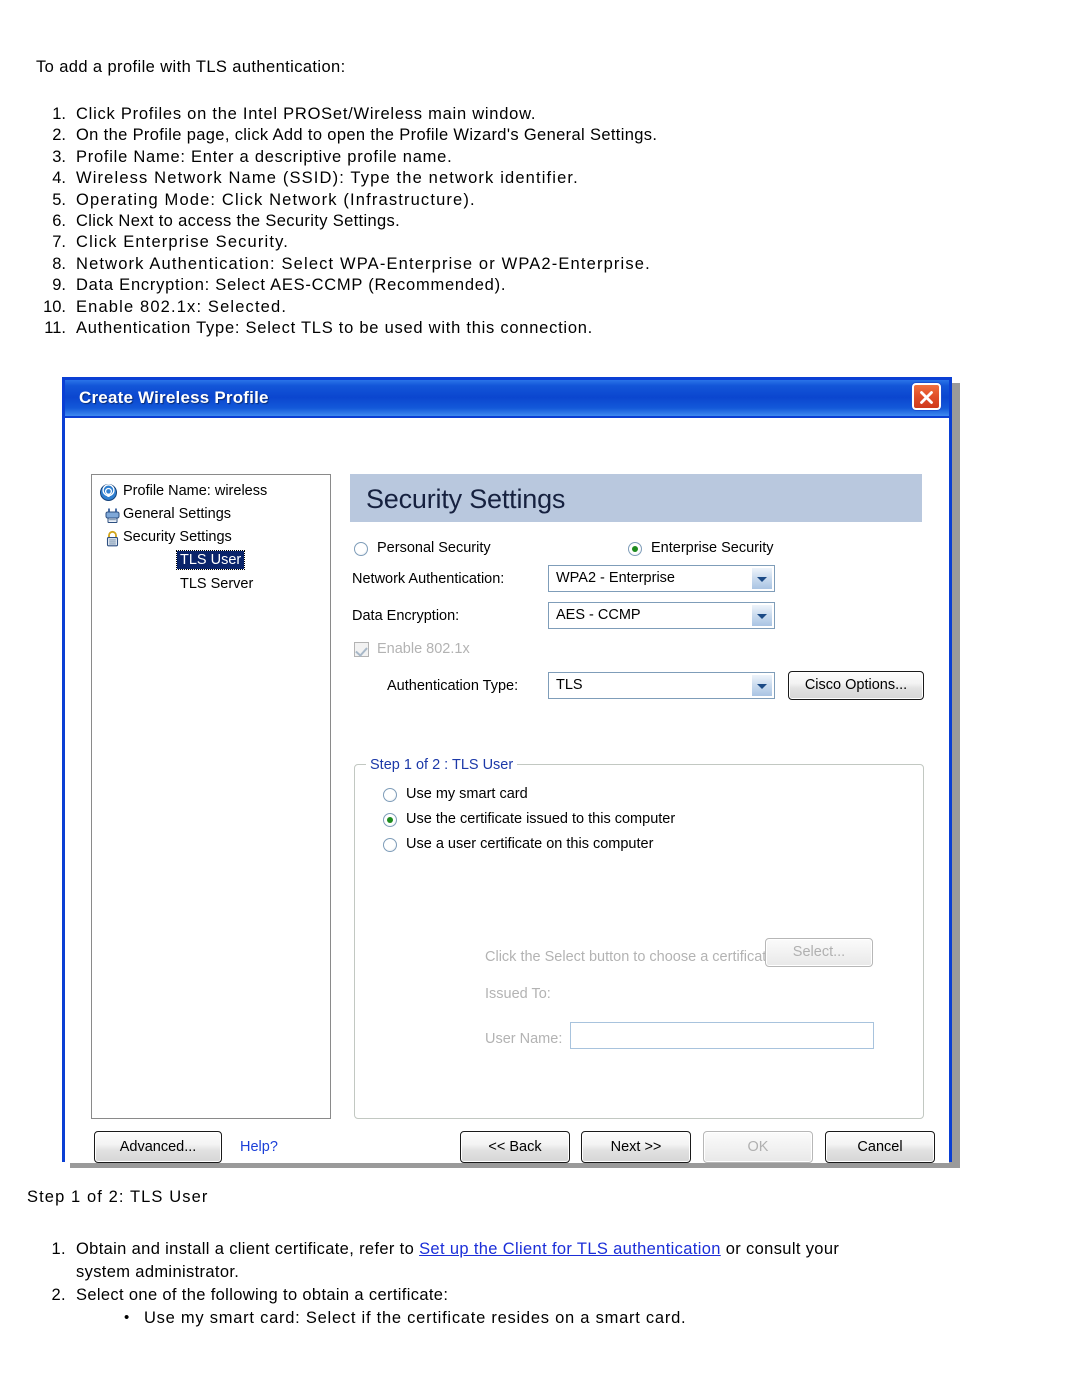 This screenshot has width=1080, height=1397. I want to click on enterprise-security-label: Enterprise Security, so click(712, 548).